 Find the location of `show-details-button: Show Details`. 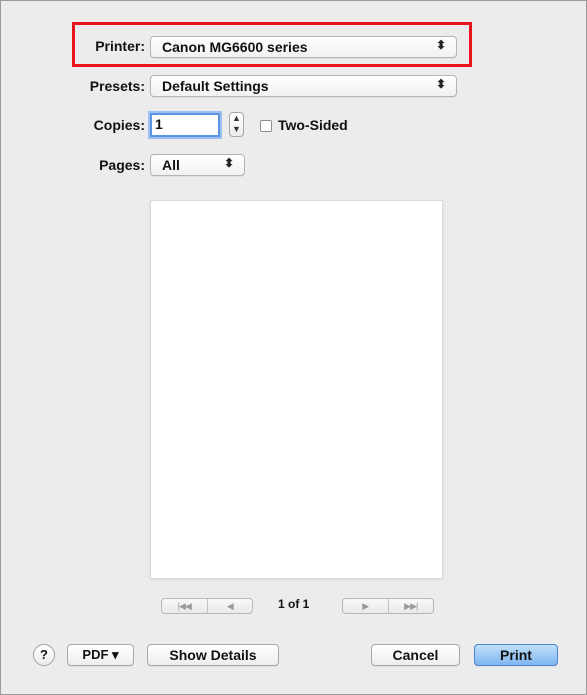

show-details-button: Show Details is located at coordinates (213, 655).